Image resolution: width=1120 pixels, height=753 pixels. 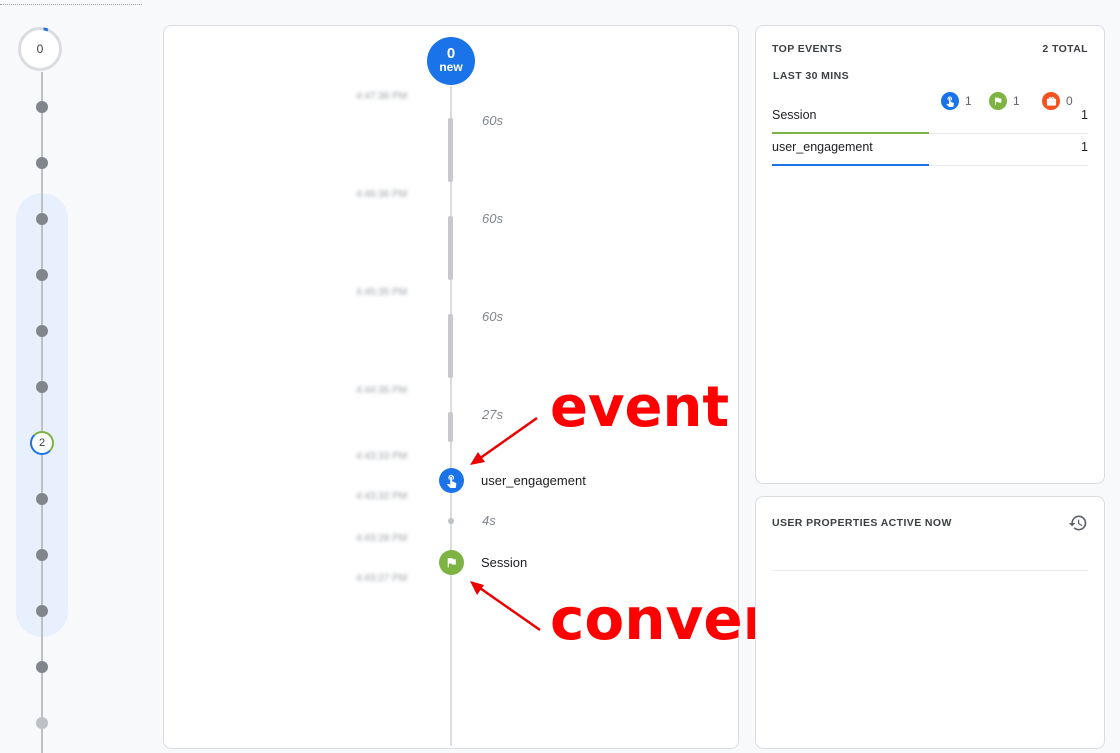 What do you see at coordinates (811, 76) in the screenshot?
I see `top-events-period: LAST 30 MINS` at bounding box center [811, 76].